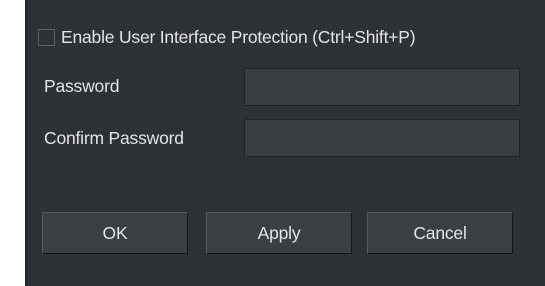  Describe the element at coordinates (115, 233) in the screenshot. I see `ok-button: OK` at that location.